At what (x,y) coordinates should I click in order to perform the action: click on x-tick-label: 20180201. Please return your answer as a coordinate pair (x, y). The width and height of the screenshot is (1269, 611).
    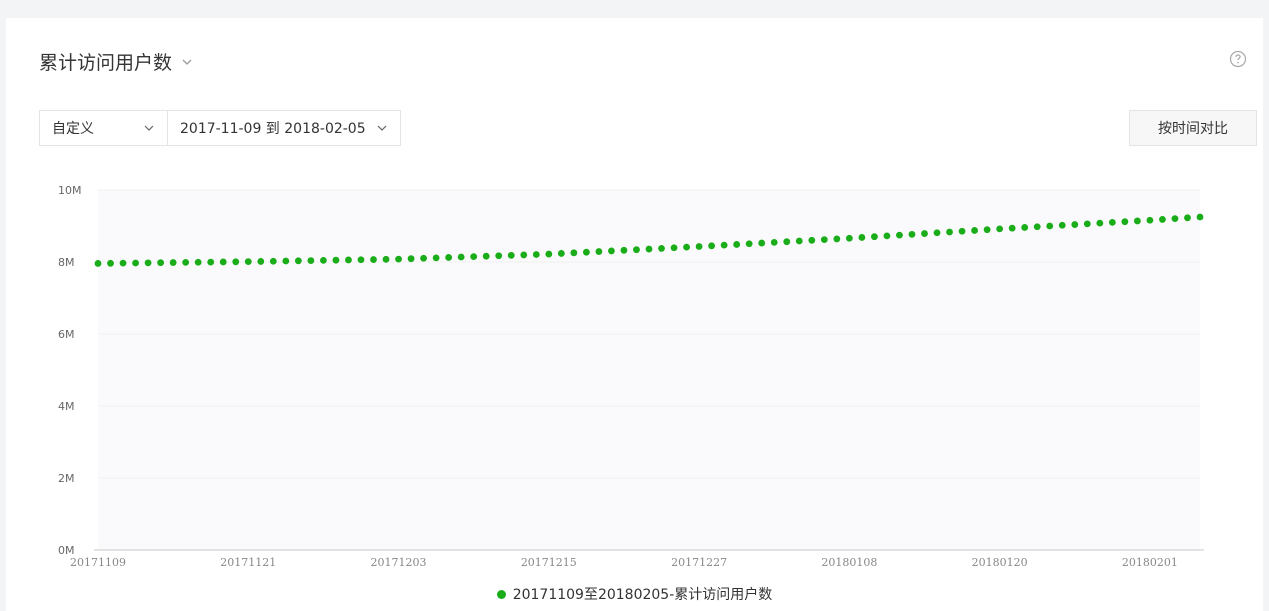
    Looking at the image, I should click on (1150, 562).